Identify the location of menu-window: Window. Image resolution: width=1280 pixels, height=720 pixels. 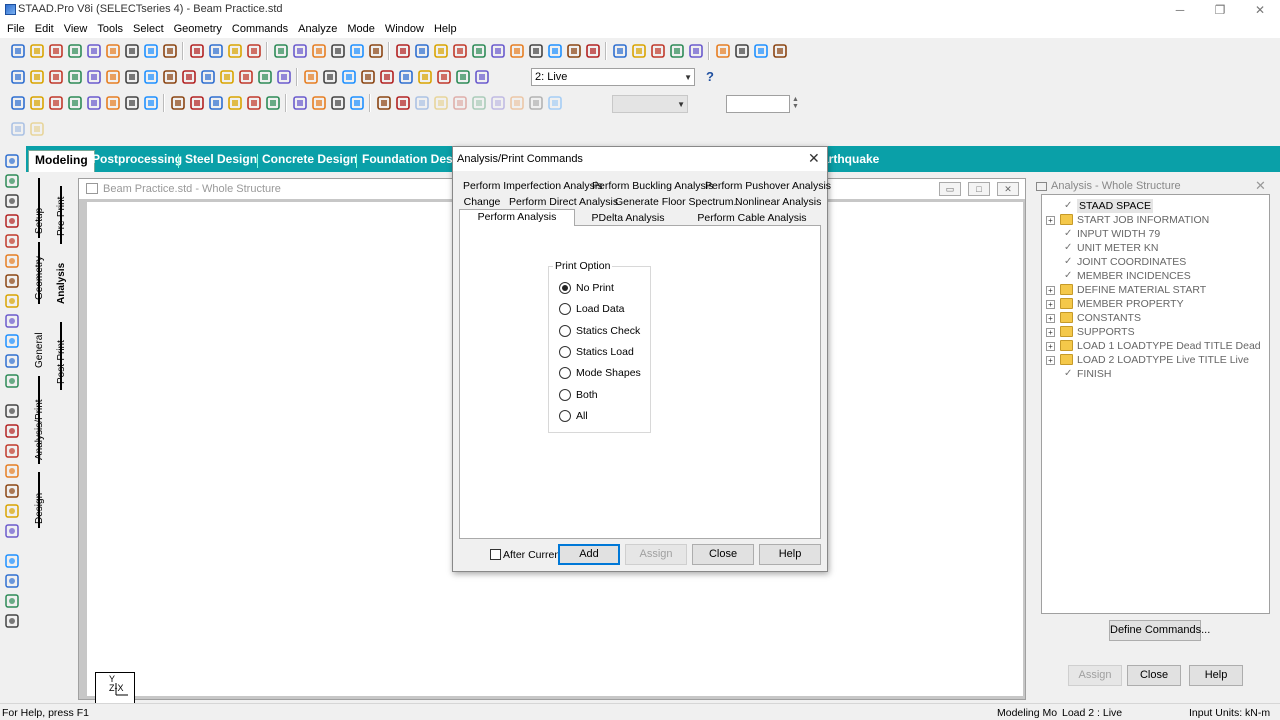
(404, 29).